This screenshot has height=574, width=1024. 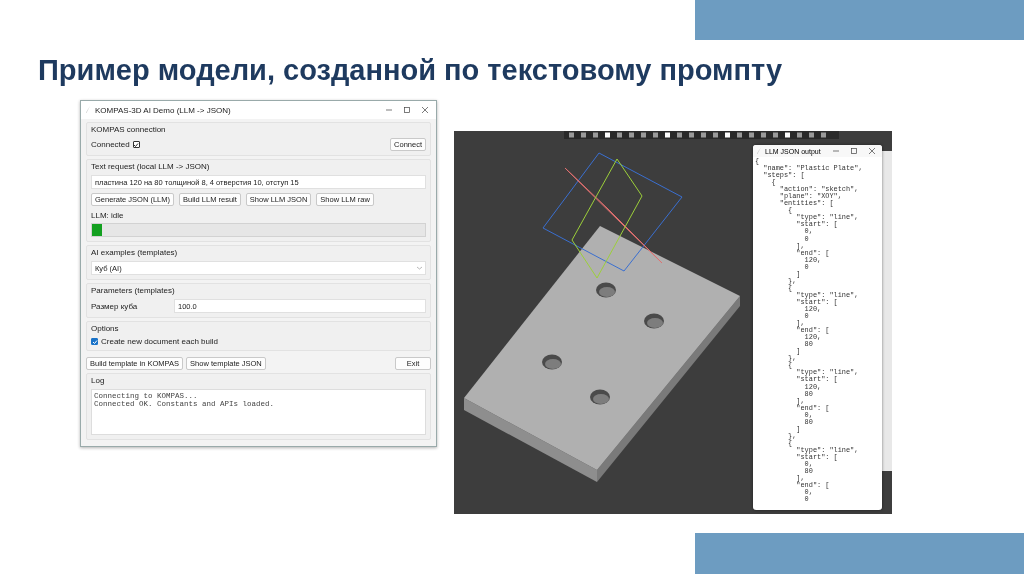 What do you see at coordinates (159, 341) in the screenshot?
I see `option-label: Create new document each build` at bounding box center [159, 341].